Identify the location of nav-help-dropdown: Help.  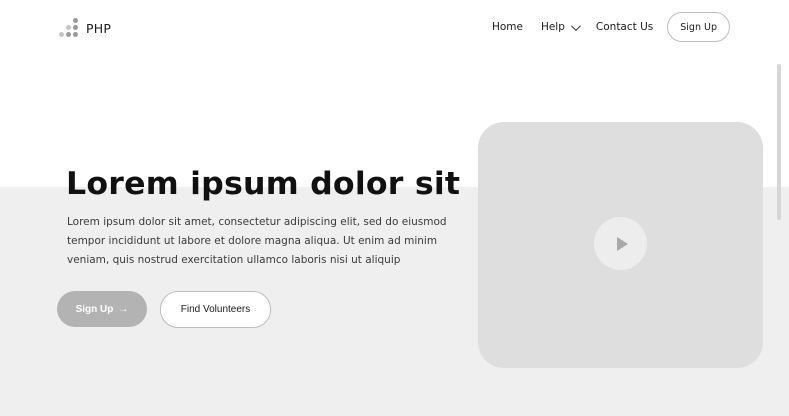
(560, 26).